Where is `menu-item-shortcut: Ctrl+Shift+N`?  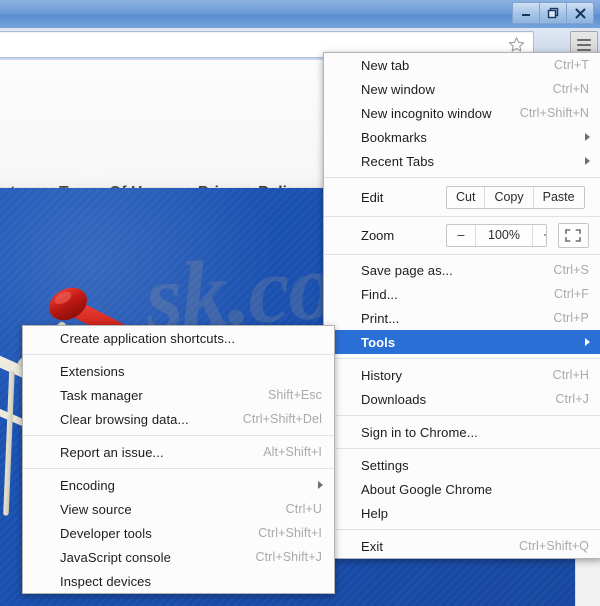
menu-item-shortcut: Ctrl+Shift+N is located at coordinates (554, 113).